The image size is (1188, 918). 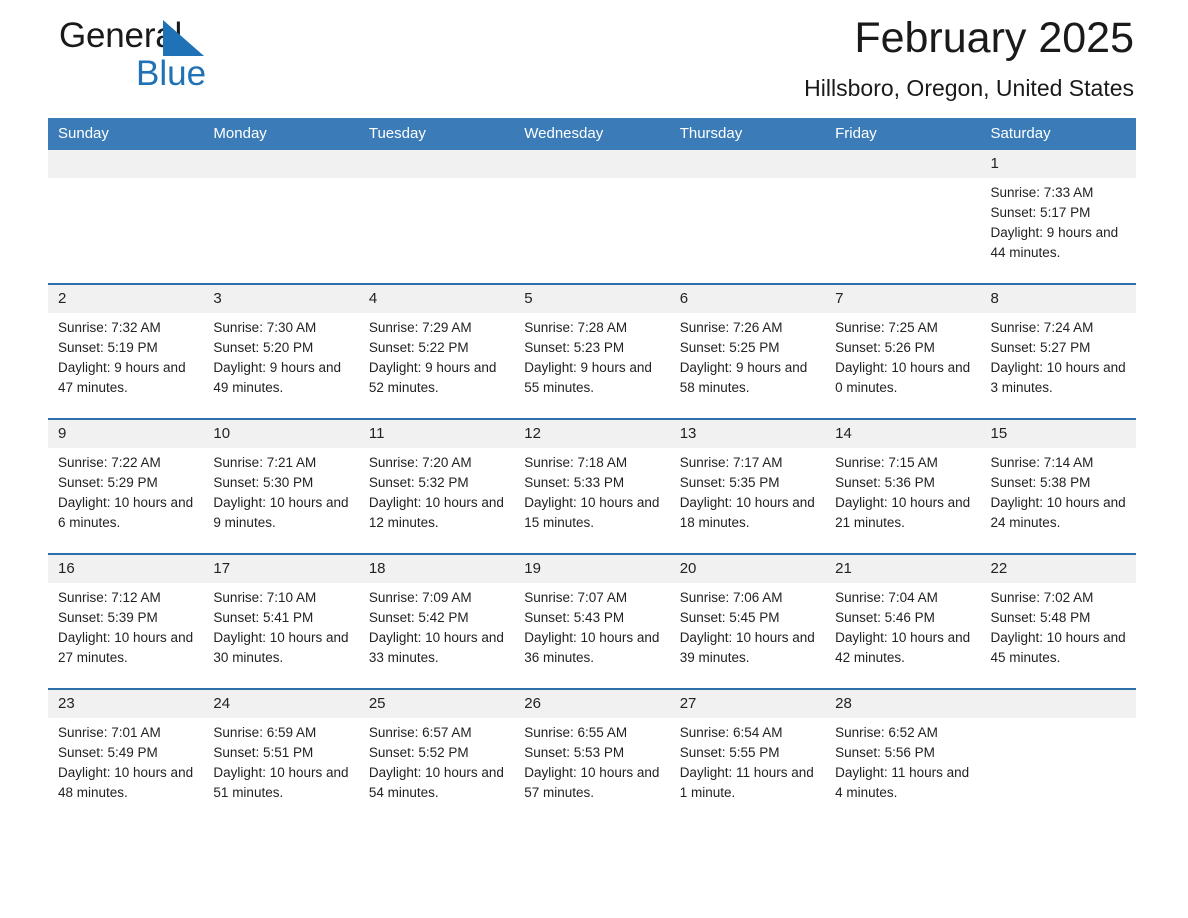 What do you see at coordinates (418, 752) in the screenshot?
I see `sunset-text: Sunset: 5:52 PM` at bounding box center [418, 752].